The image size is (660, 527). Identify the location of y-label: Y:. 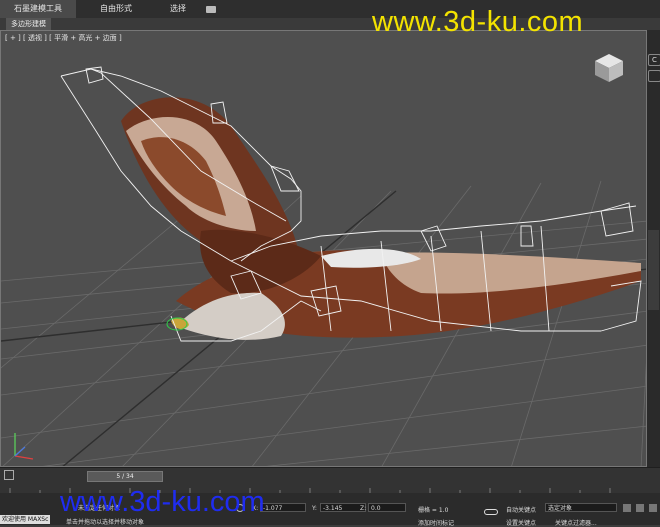
(314, 508).